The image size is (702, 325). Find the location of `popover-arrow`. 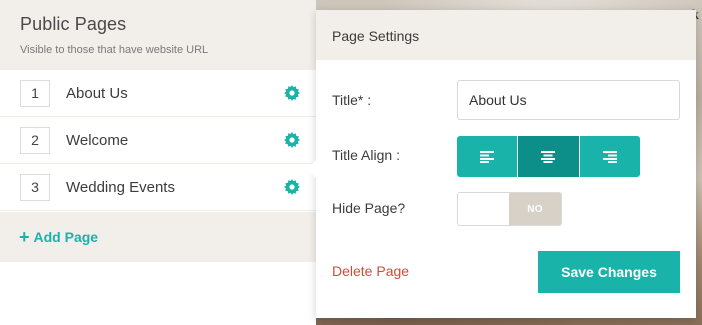

popover-arrow is located at coordinates (311, 169).